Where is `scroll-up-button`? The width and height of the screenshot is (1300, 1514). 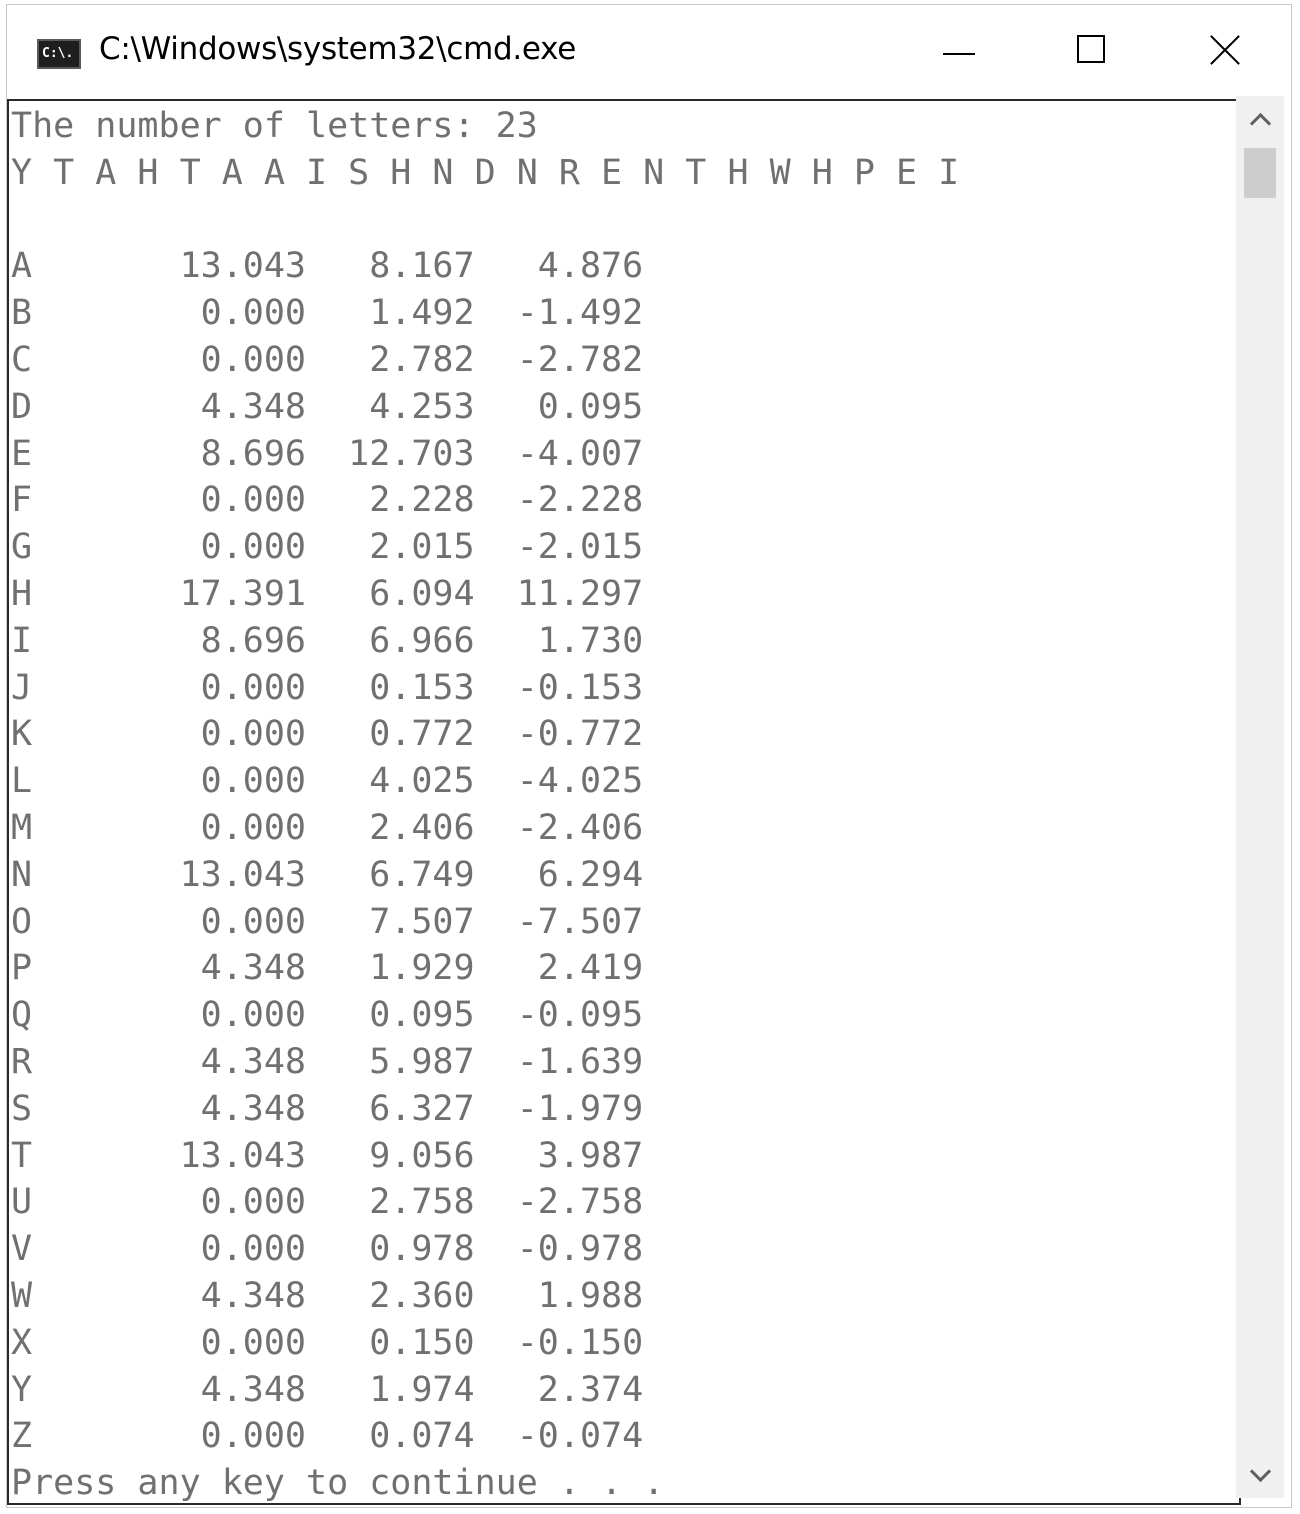
scroll-up-button is located at coordinates (1260, 118).